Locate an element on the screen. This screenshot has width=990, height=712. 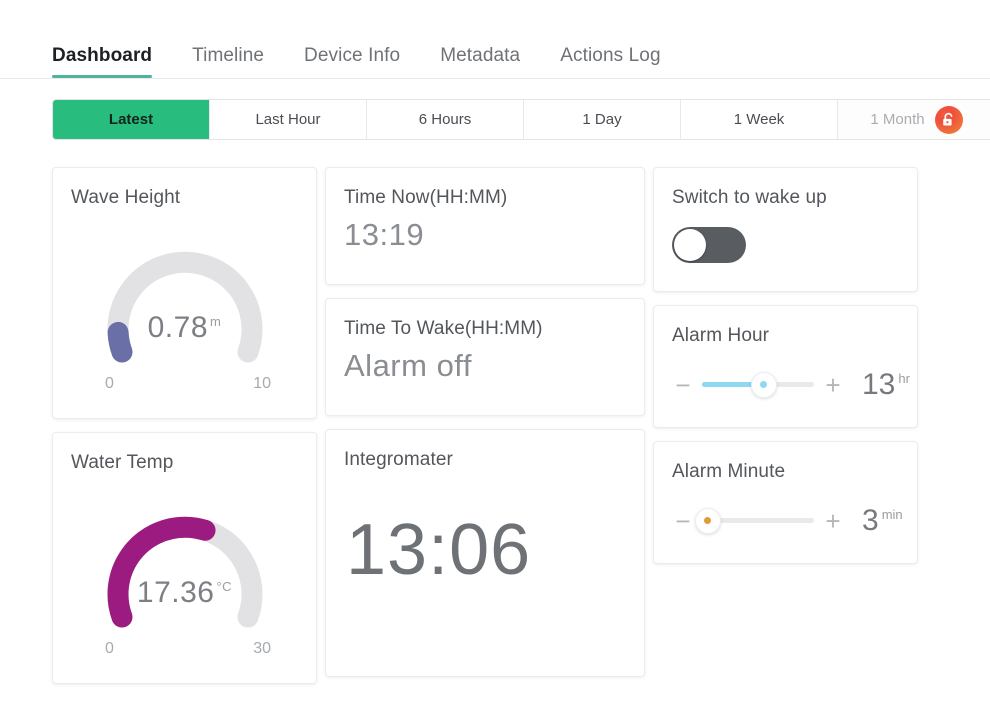
alarm-minute-value: 3 min is located at coordinates (882, 521).